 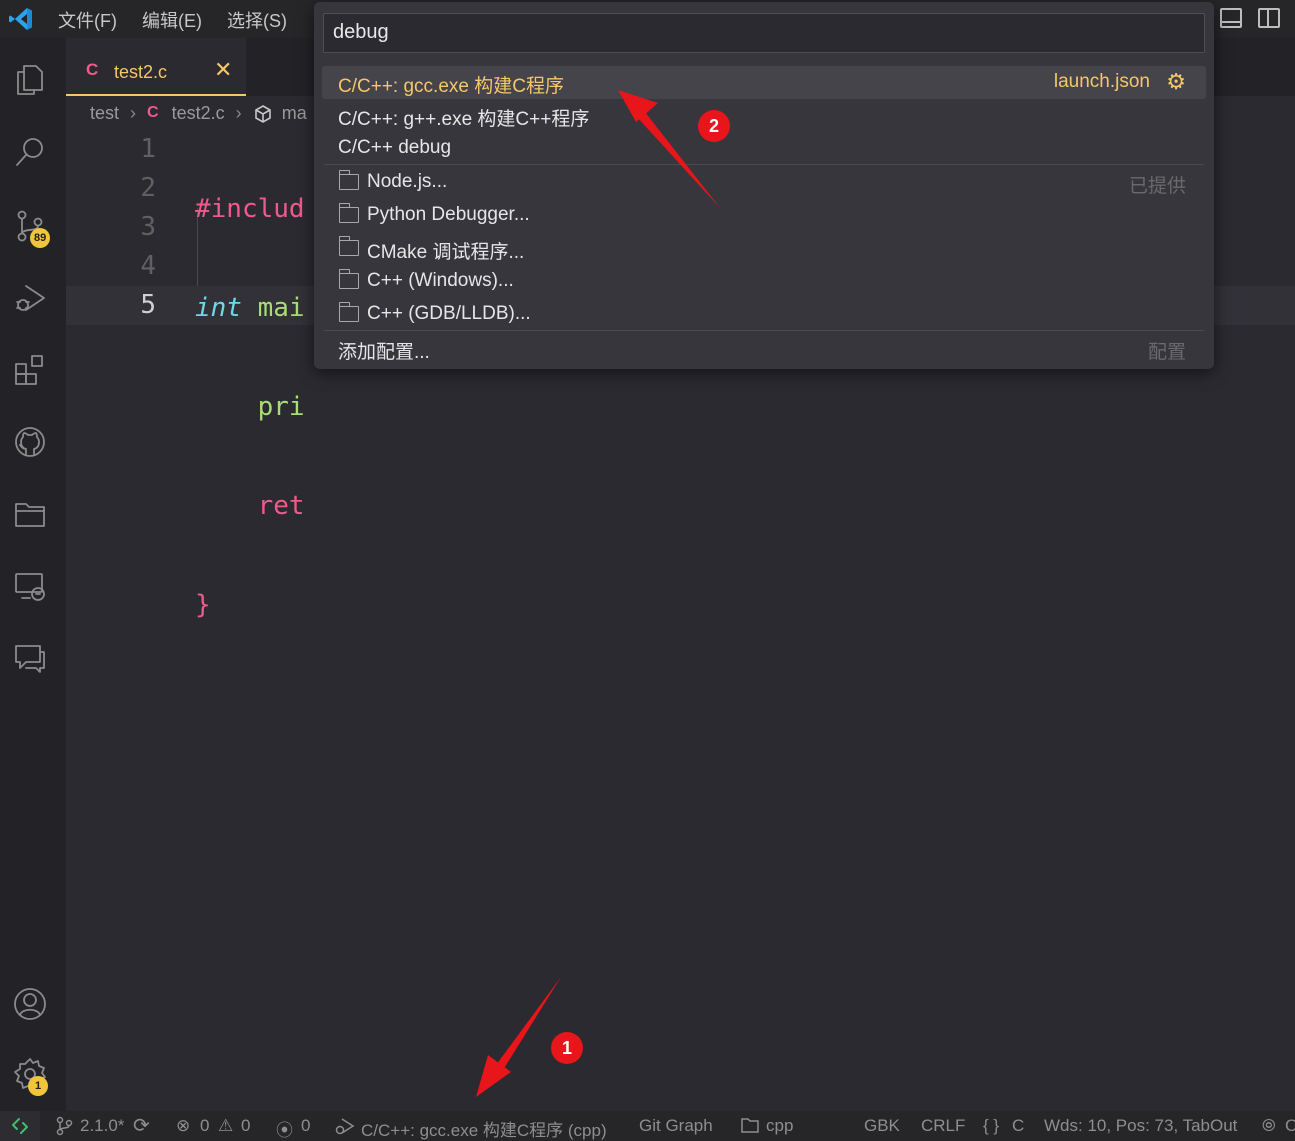 What do you see at coordinates (30, 370) in the screenshot?
I see `extensions-icon` at bounding box center [30, 370].